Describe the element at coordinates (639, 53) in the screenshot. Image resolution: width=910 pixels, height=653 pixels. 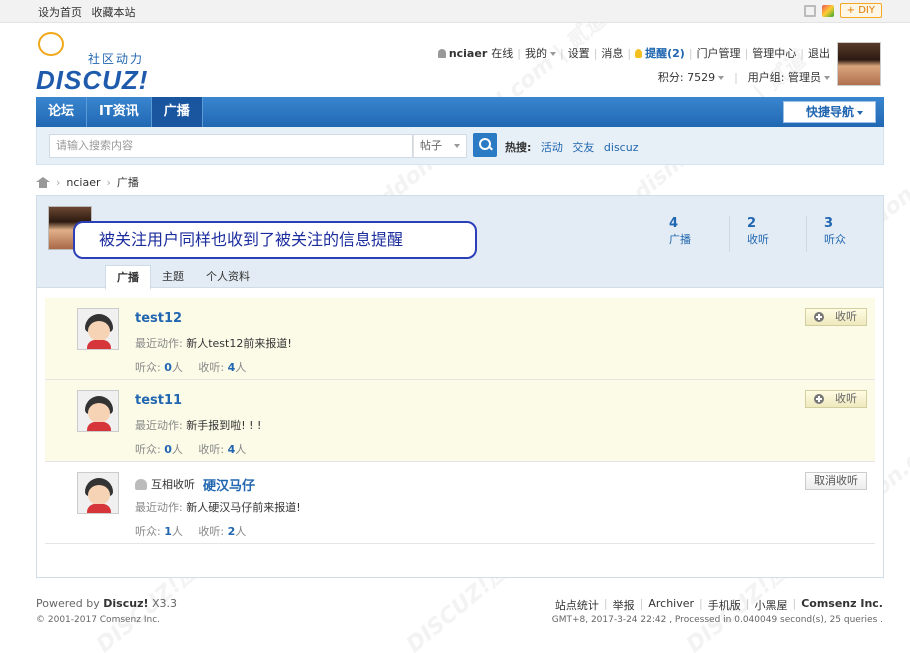
I see `bulb-icon` at that location.